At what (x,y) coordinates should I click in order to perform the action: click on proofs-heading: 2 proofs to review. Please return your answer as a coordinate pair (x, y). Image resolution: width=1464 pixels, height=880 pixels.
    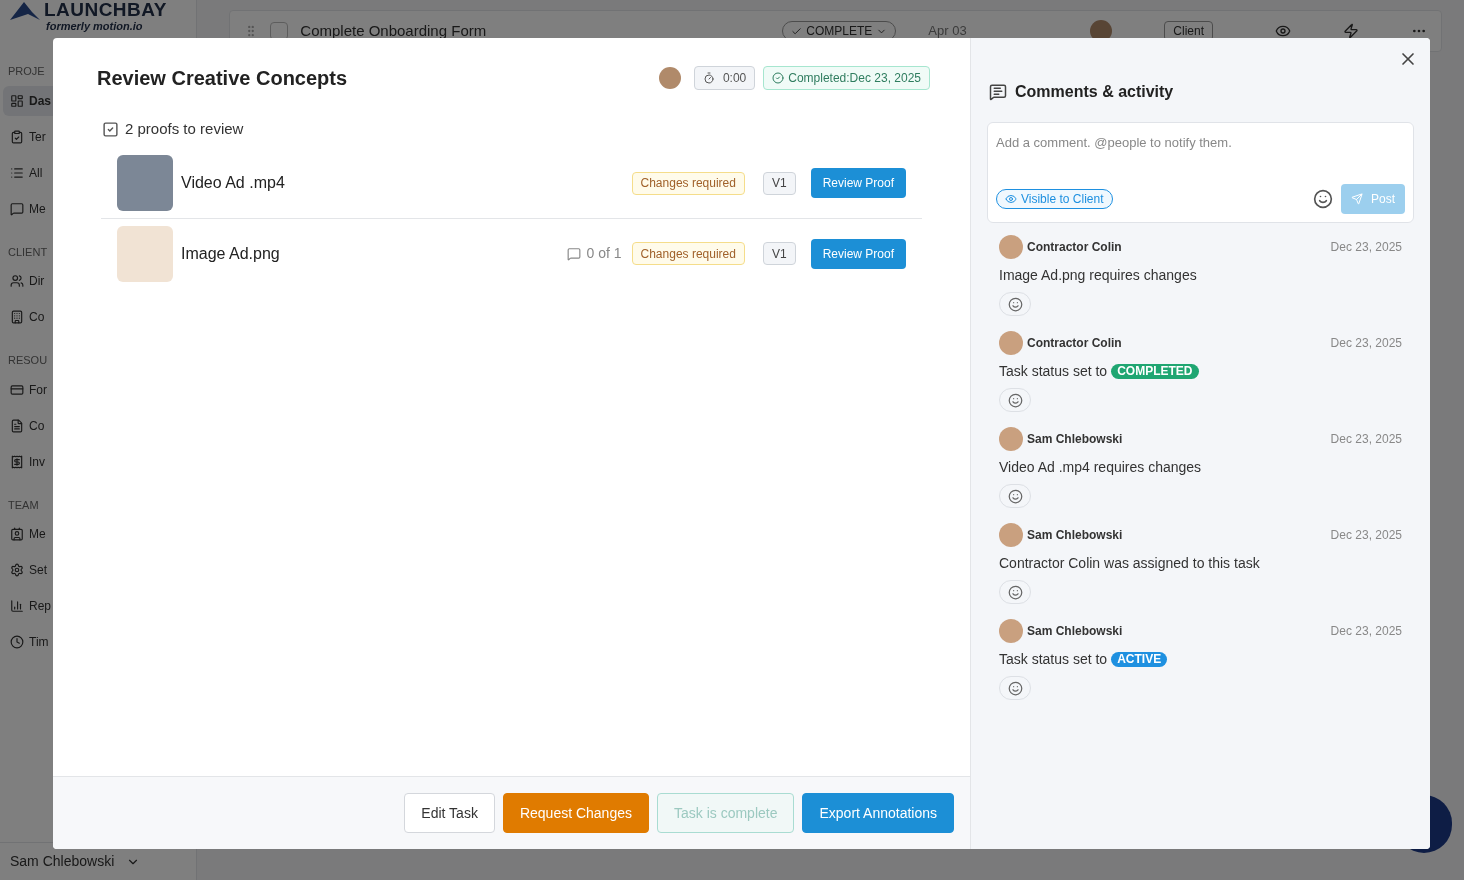
    Looking at the image, I should click on (184, 129).